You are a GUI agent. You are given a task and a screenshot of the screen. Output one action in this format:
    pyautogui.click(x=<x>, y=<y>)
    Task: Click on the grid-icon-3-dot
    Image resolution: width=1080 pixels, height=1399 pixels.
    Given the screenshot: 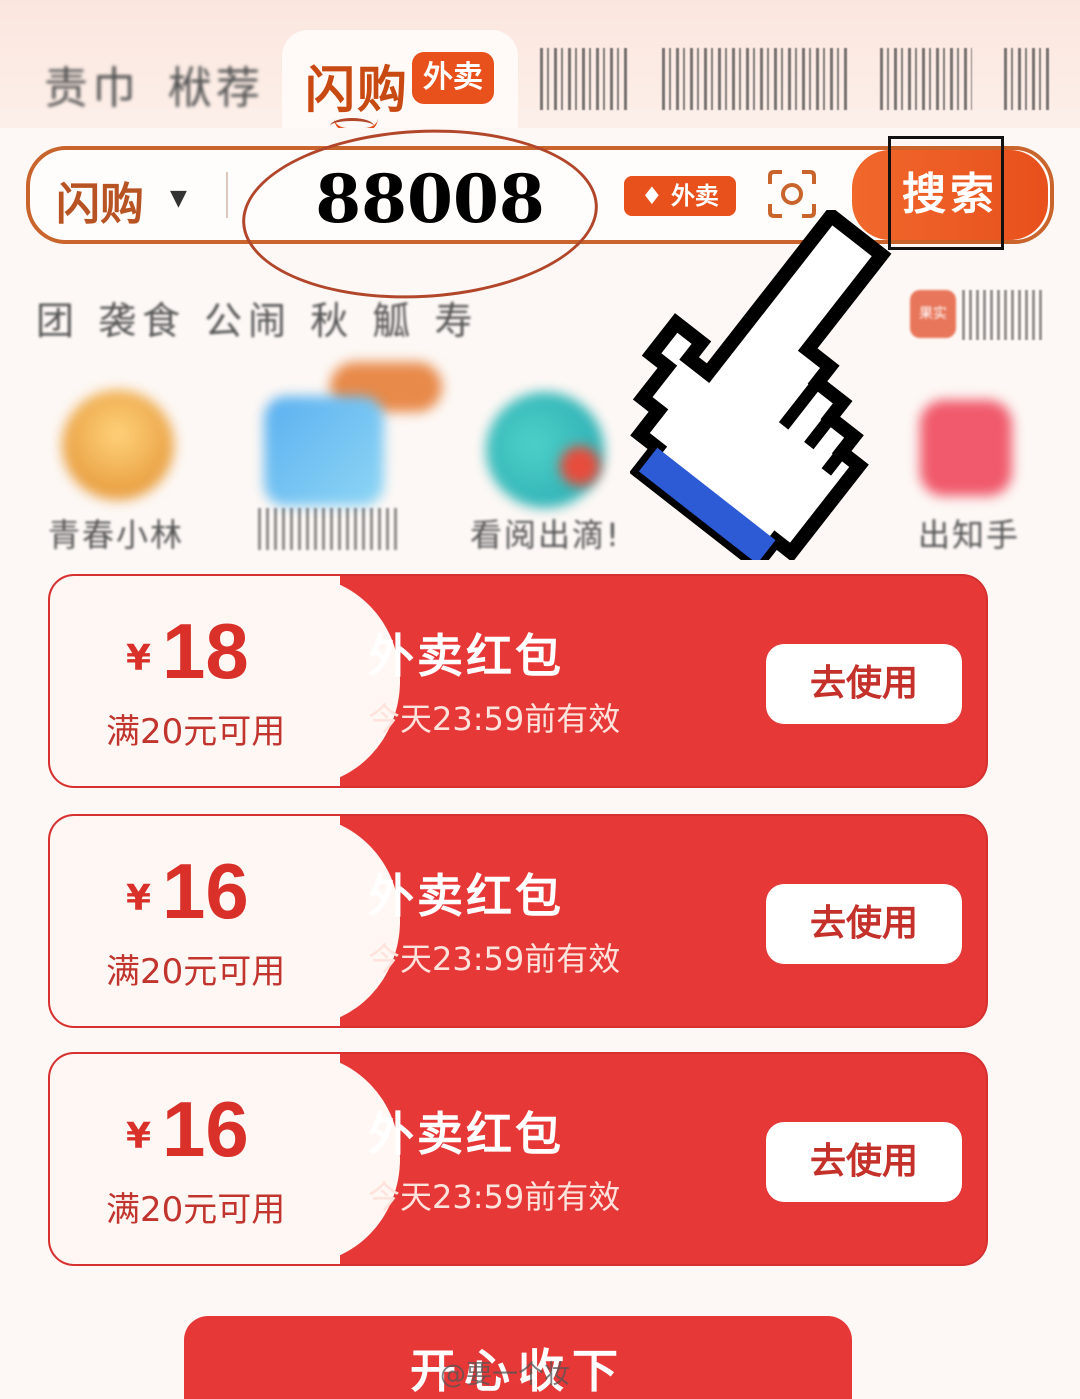 What is the action you would take?
    pyautogui.click(x=580, y=466)
    